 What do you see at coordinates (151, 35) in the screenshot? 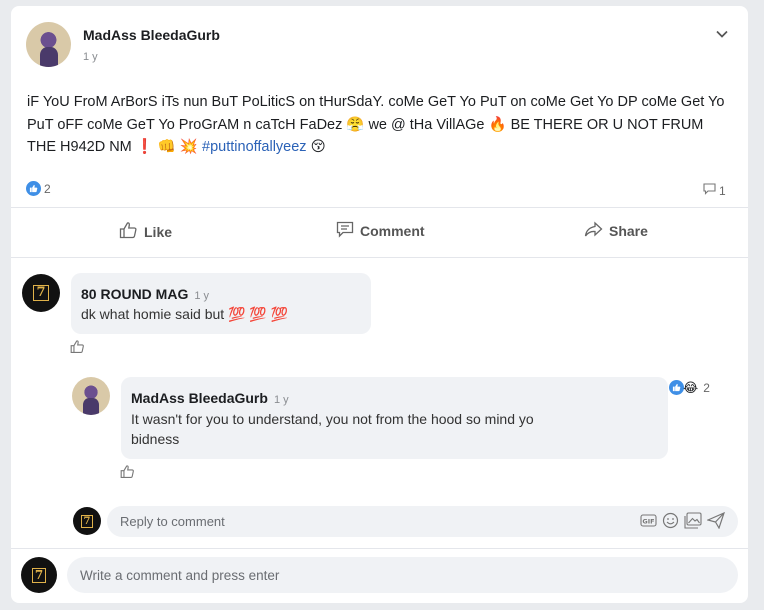
I see `post-author-name: MadAss BleedaGurb` at bounding box center [151, 35].